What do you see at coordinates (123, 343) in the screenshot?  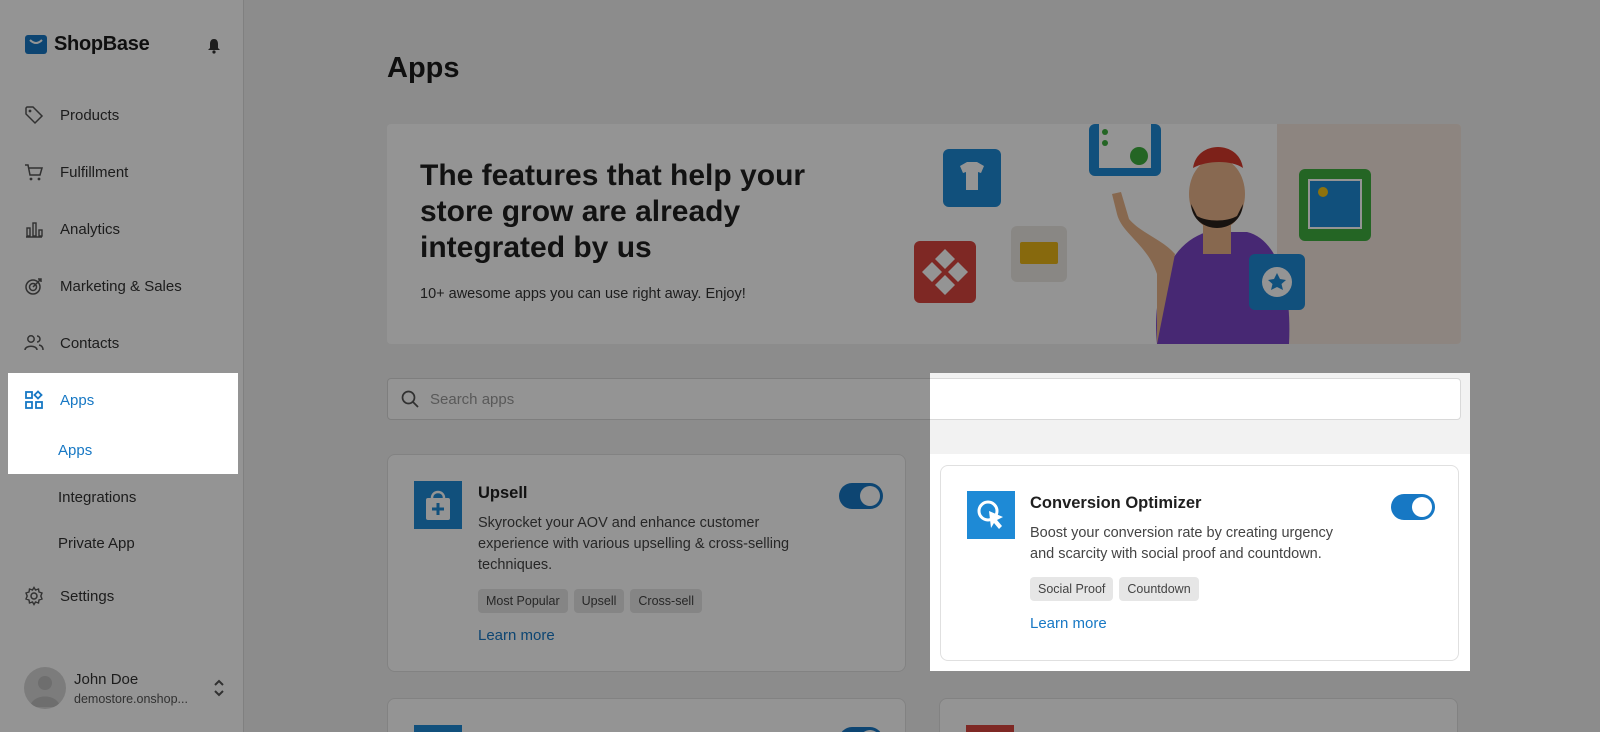 I see `sidebar-item-contacts: Contacts` at bounding box center [123, 343].